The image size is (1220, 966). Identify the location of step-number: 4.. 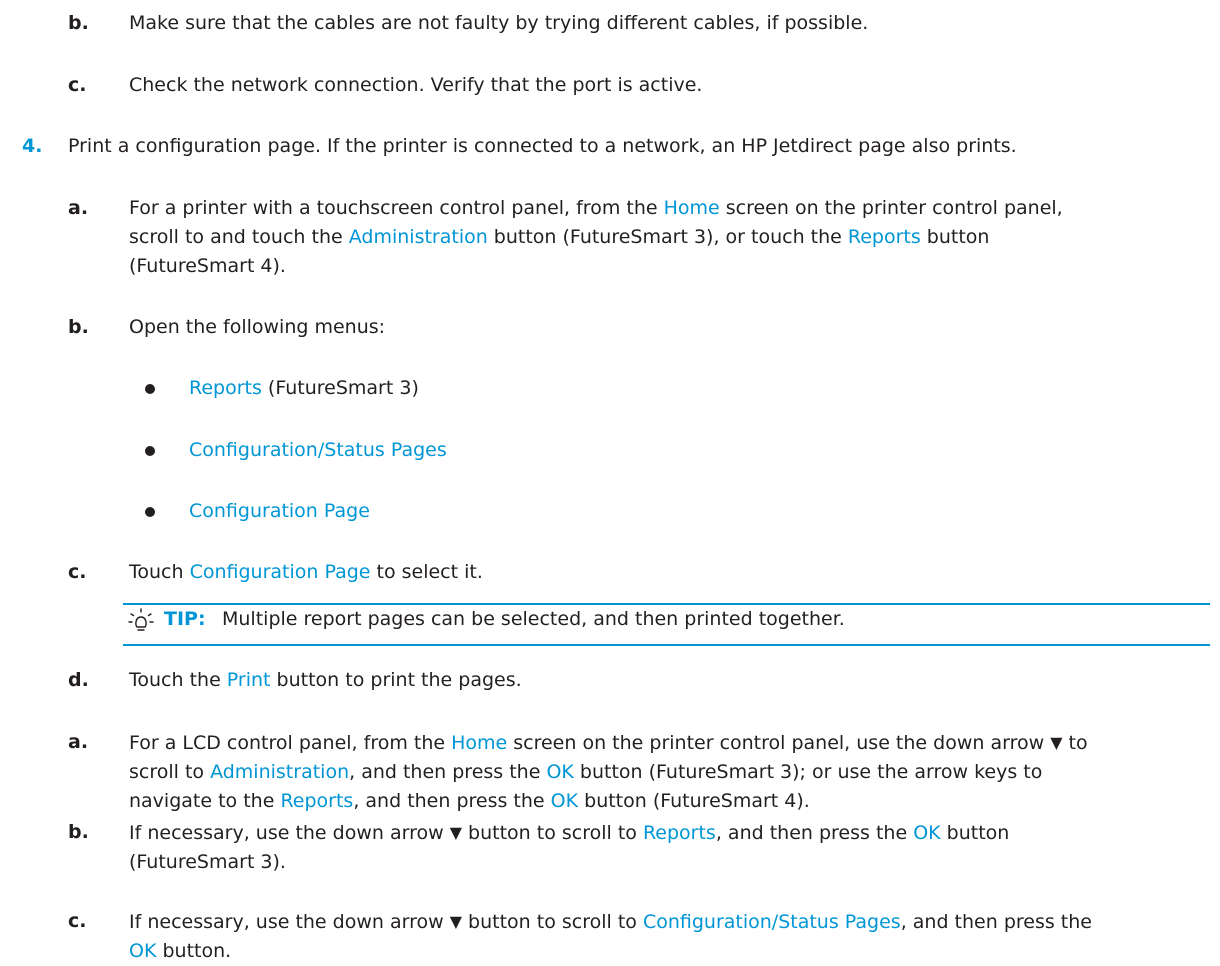
(32, 146).